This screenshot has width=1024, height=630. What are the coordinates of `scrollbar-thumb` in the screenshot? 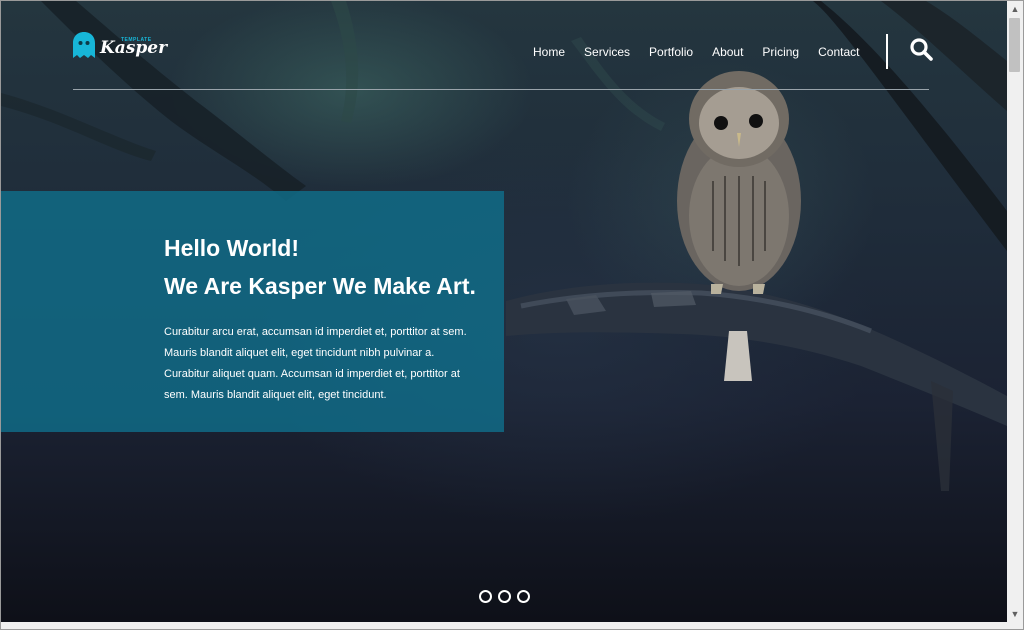 It's located at (1014, 45).